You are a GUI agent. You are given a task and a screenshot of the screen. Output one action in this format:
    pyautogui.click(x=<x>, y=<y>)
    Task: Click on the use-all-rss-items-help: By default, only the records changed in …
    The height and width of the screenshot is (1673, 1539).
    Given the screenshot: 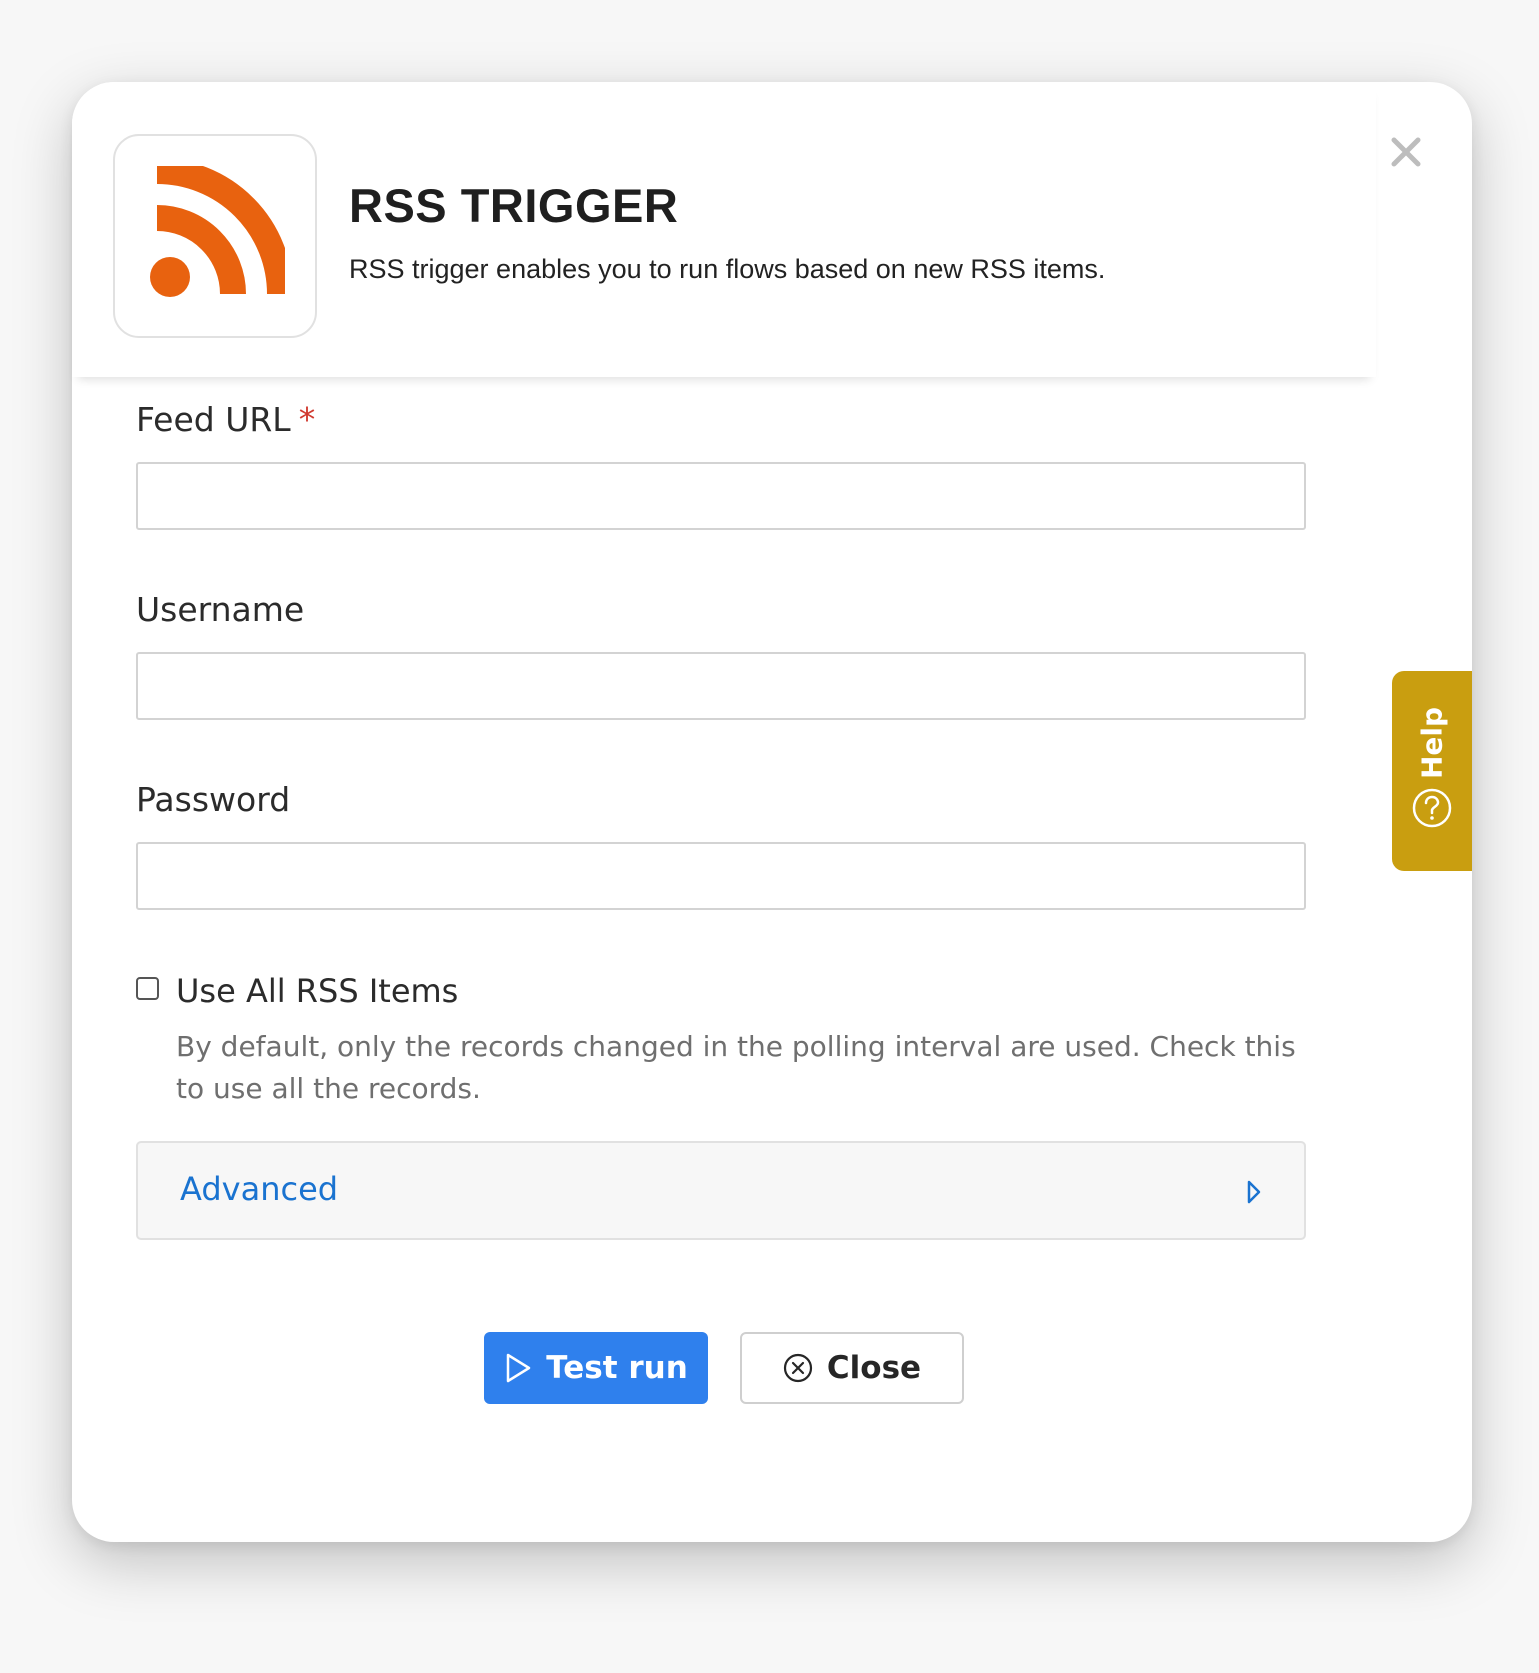 What is the action you would take?
    pyautogui.click(x=736, y=1067)
    